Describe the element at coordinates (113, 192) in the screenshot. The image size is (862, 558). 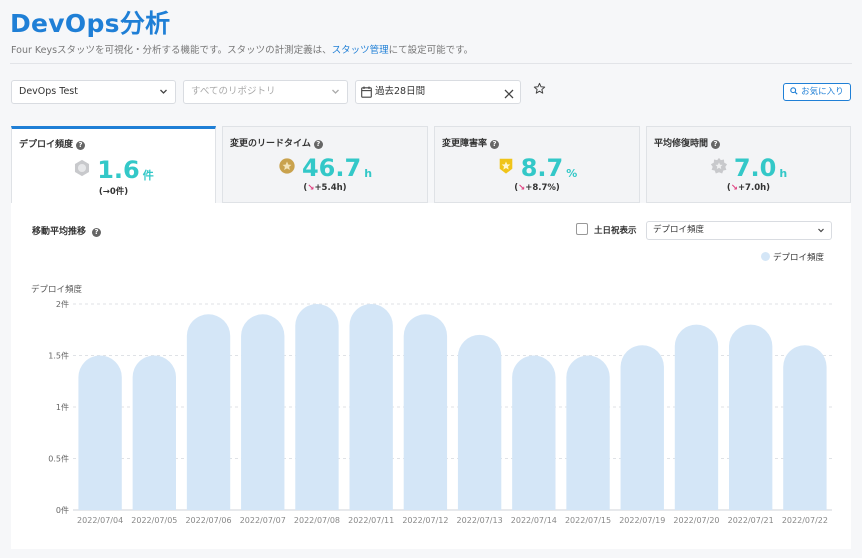
I see `card-delta: (→0件)` at that location.